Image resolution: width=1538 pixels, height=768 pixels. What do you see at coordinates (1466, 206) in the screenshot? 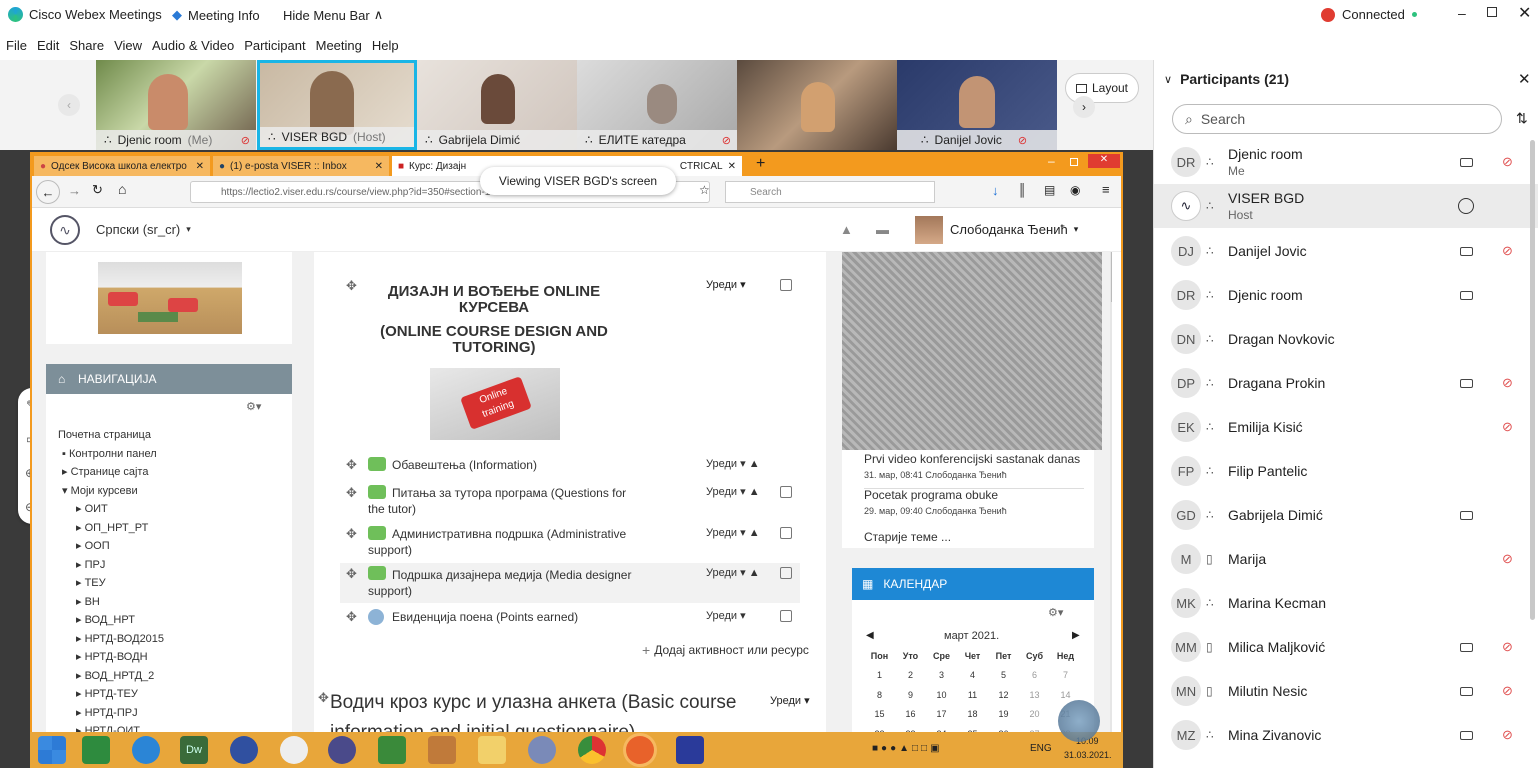
I see `chat-bubble-icon` at bounding box center [1466, 206].